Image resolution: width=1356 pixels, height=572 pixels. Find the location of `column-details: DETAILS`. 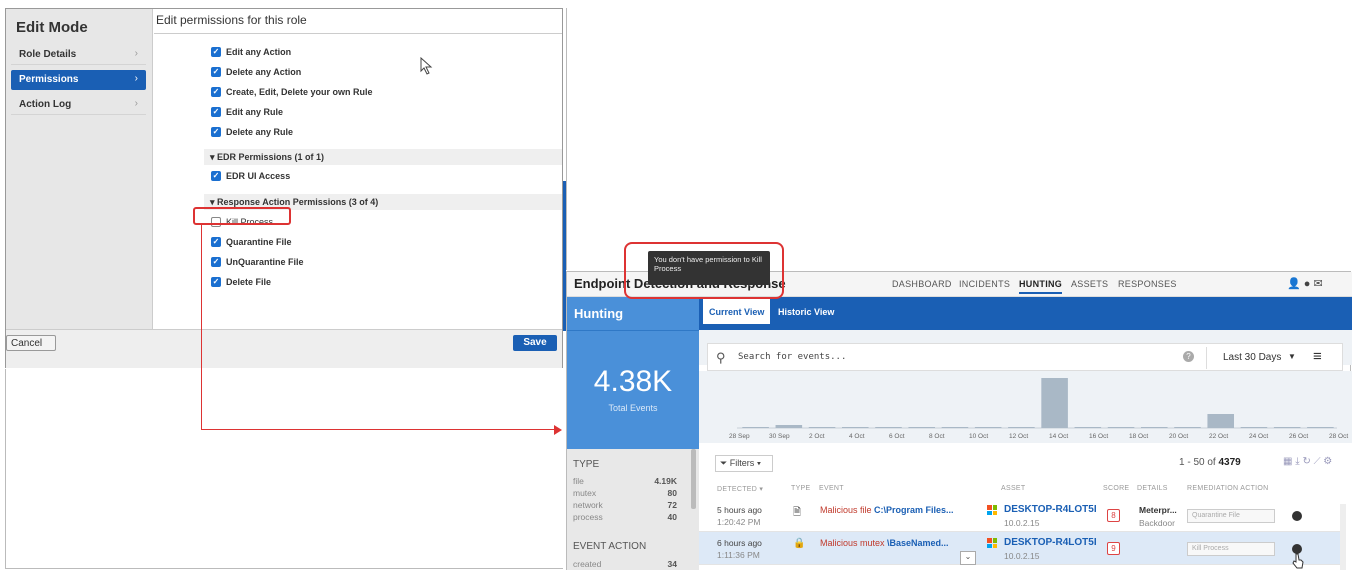

column-details: DETAILS is located at coordinates (1152, 488).